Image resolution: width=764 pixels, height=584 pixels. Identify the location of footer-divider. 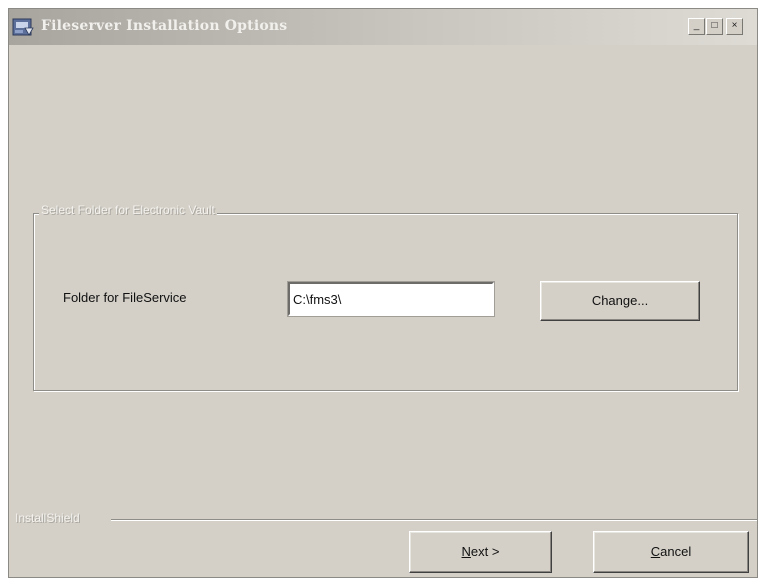
(434, 520).